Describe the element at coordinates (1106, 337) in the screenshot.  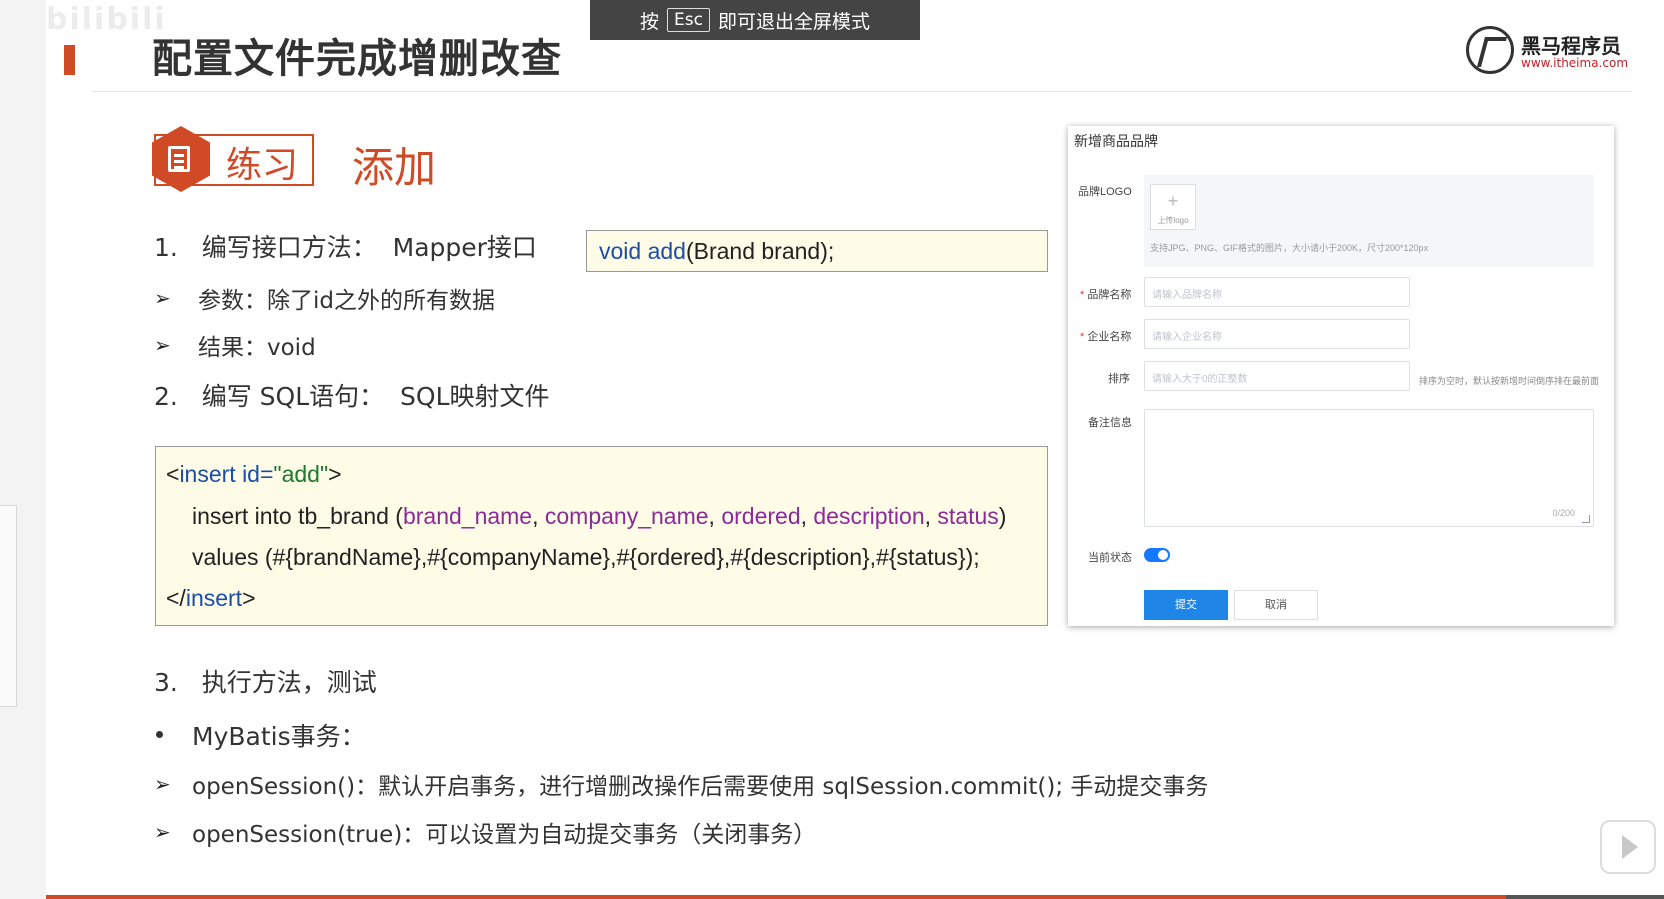
I see `company-name-label: * 企业名称` at that location.